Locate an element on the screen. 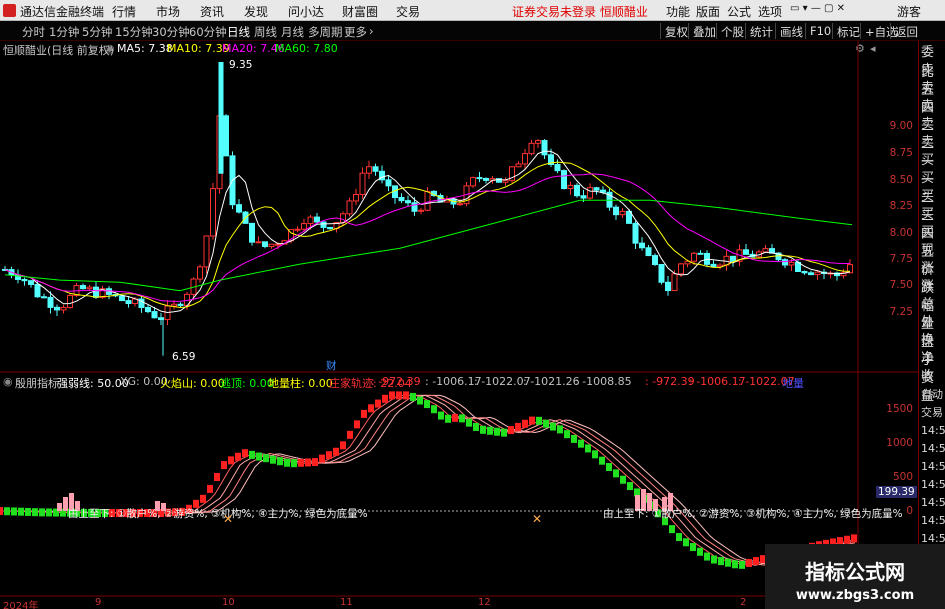 Image resolution: width=945 pixels, height=609 pixels. indicator-name: 殷朋指标 is located at coordinates (37, 383).